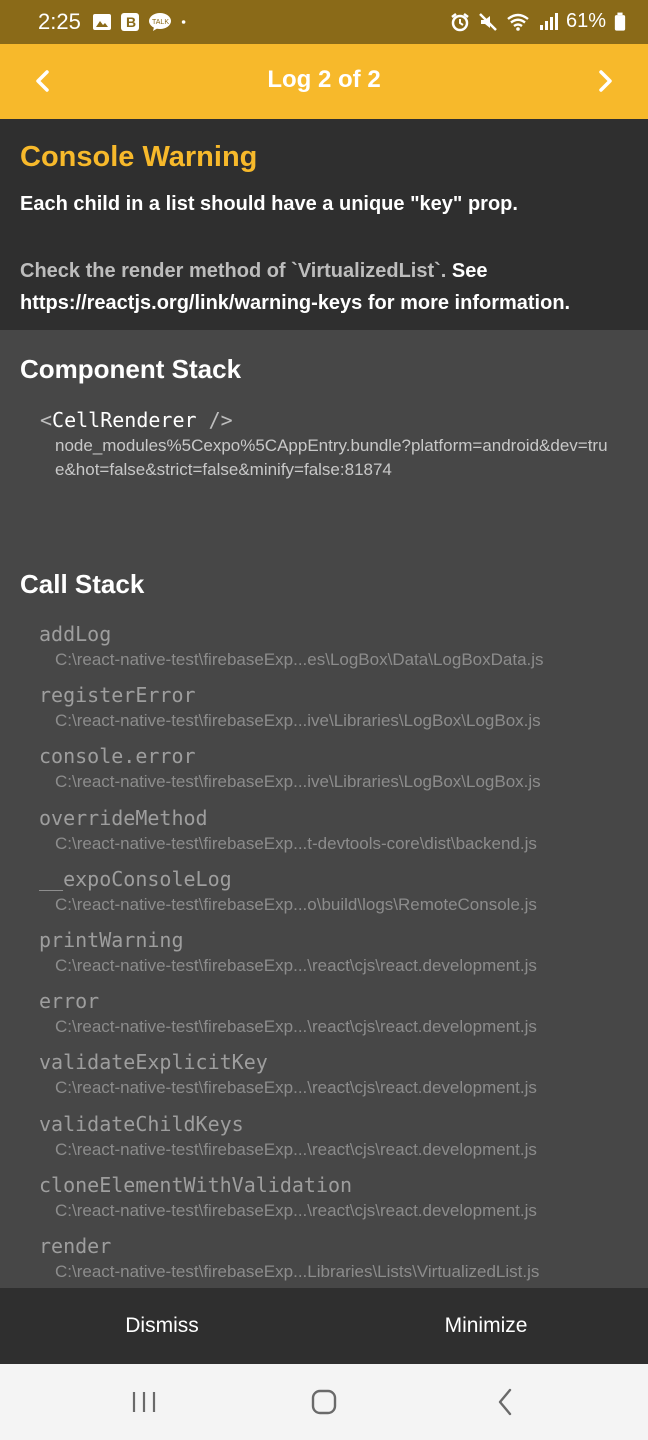  I want to click on svg-text: TALK, so click(160, 22).